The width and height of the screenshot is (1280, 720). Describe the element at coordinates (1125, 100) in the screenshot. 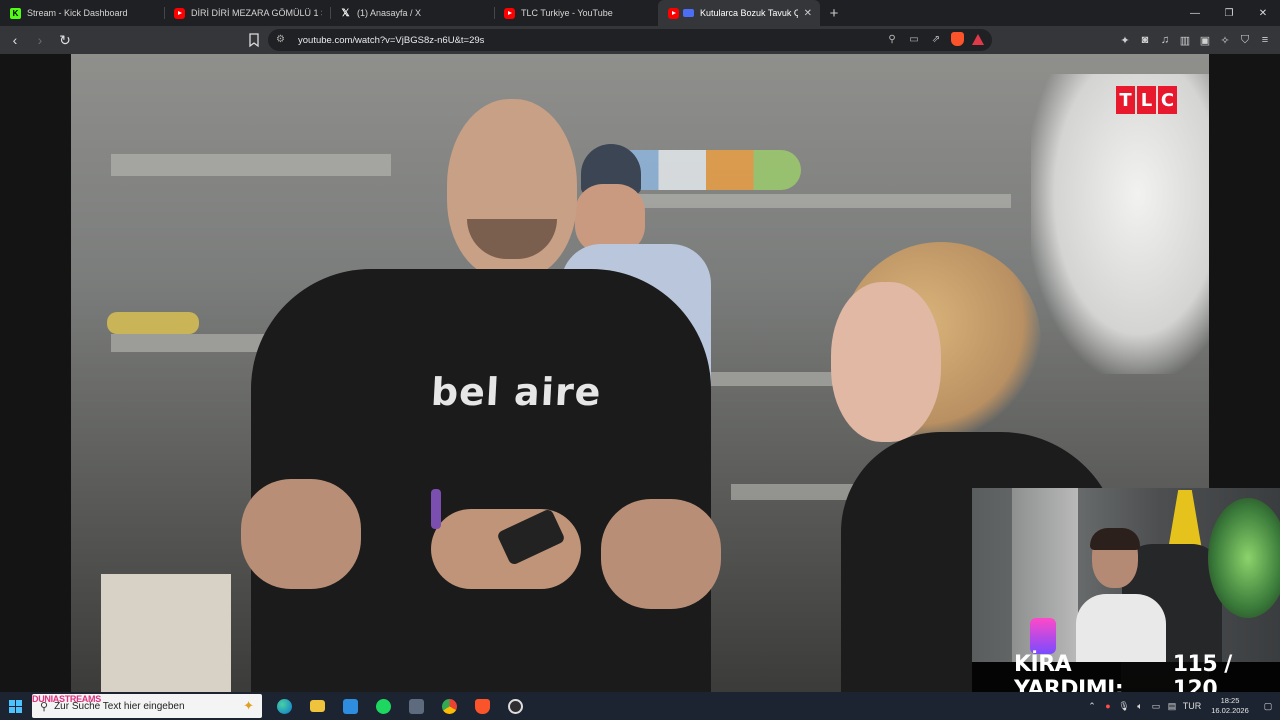

I see `tlc-letter: T` at that location.